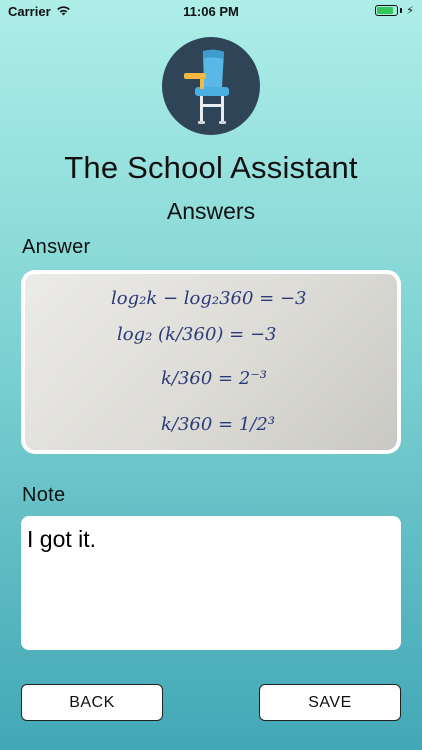 The image size is (422, 750). I want to click on status-bar: Carrier 11:06 PM ⚡, so click(211, 11).